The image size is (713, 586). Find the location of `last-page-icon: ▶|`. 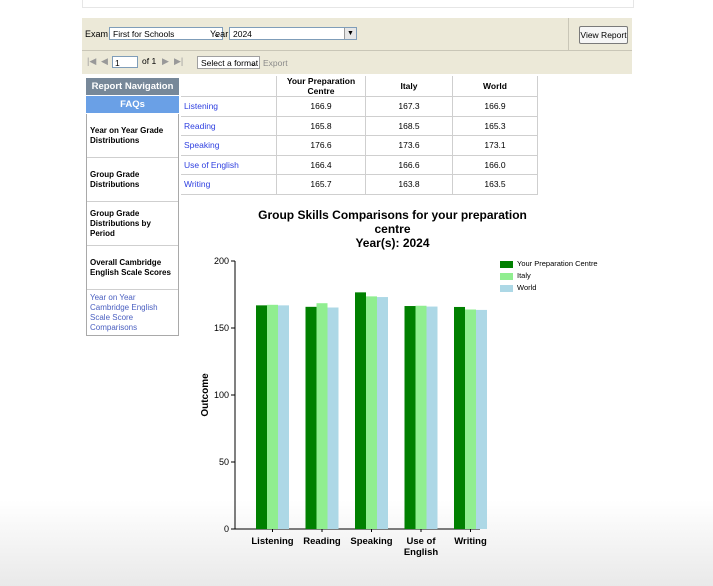

last-page-icon: ▶| is located at coordinates (178, 61).